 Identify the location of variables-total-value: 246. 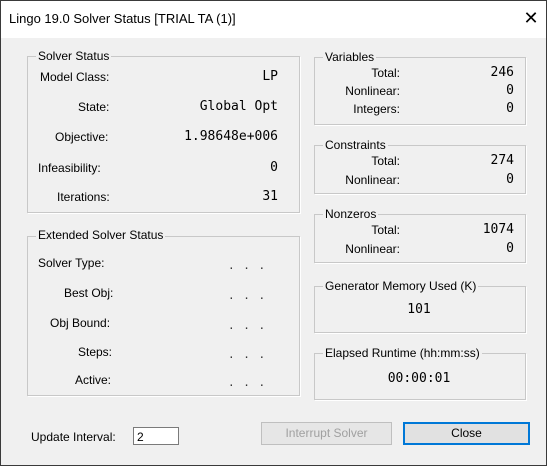
(502, 72).